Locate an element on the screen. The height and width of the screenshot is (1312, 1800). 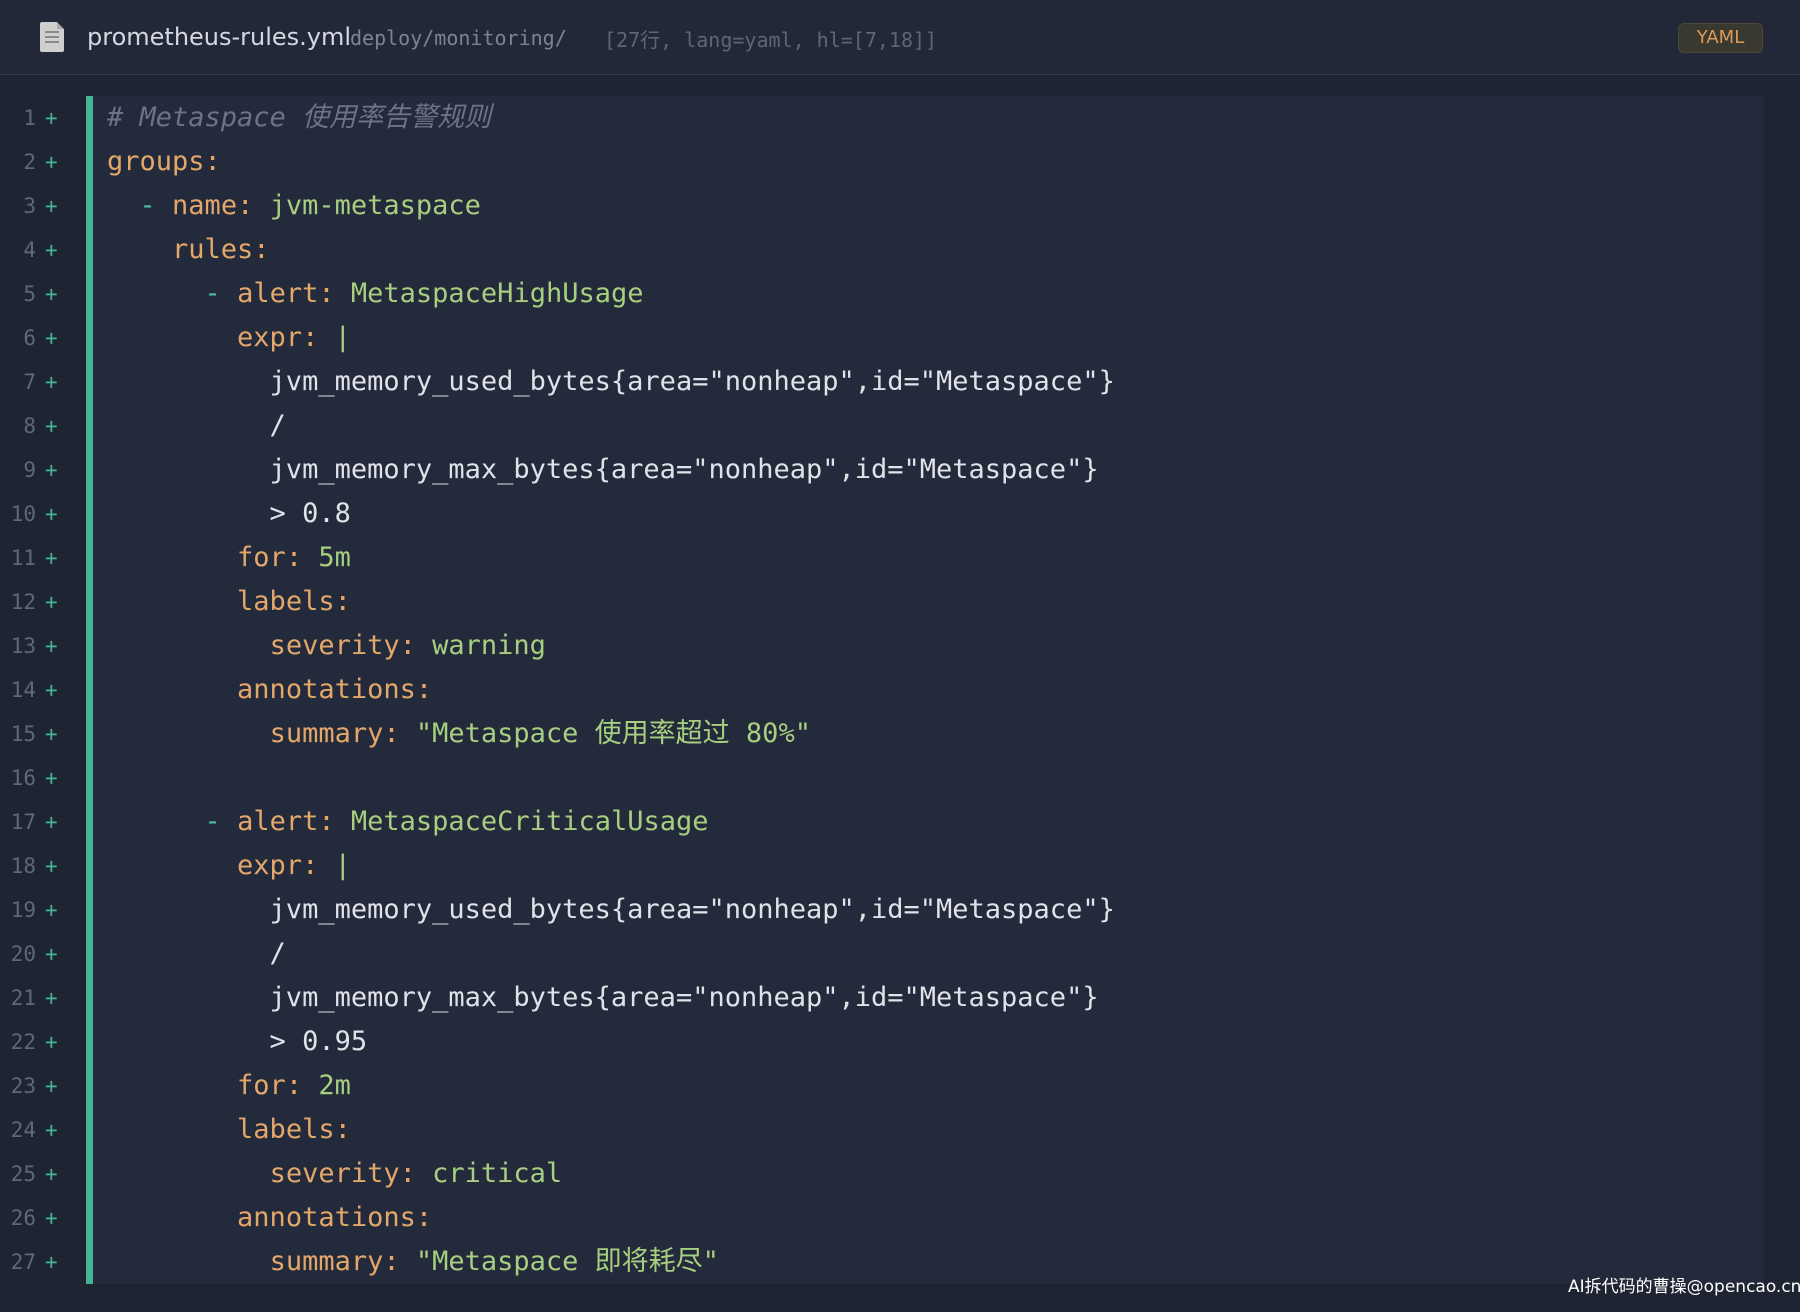
code-line-content: - name: jvm-metaspace is located at coordinates (294, 206).